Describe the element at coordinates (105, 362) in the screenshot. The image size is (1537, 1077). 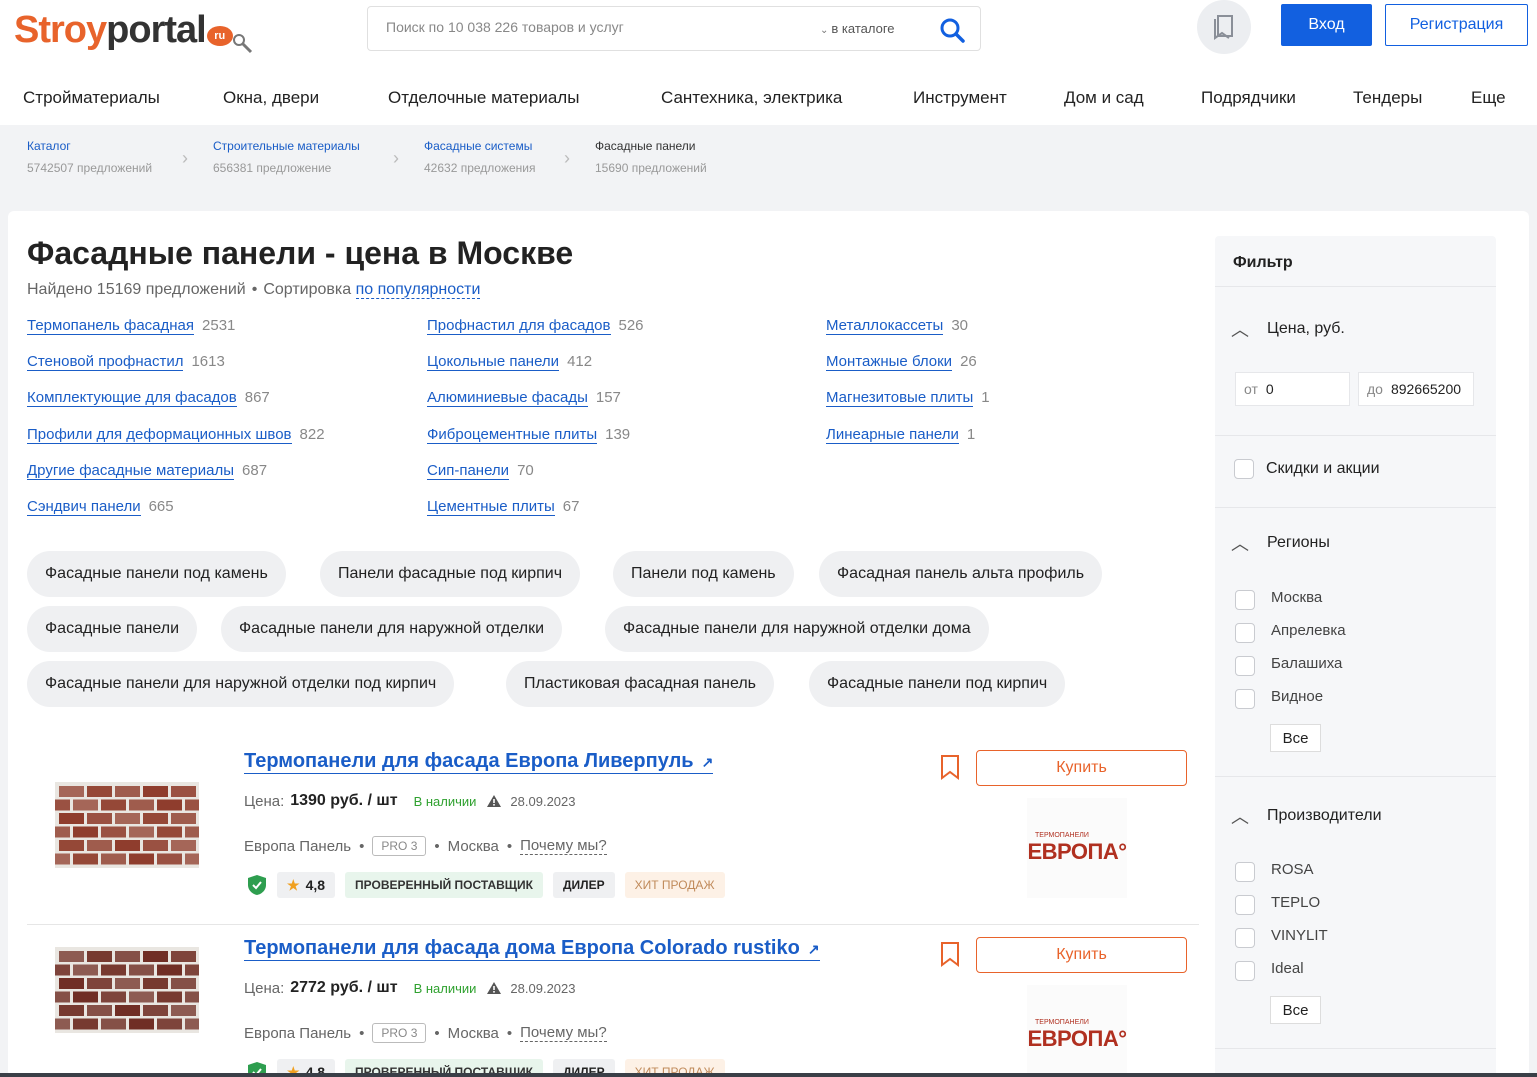
I see `subcategory-link: Стеновой профнастил` at that location.